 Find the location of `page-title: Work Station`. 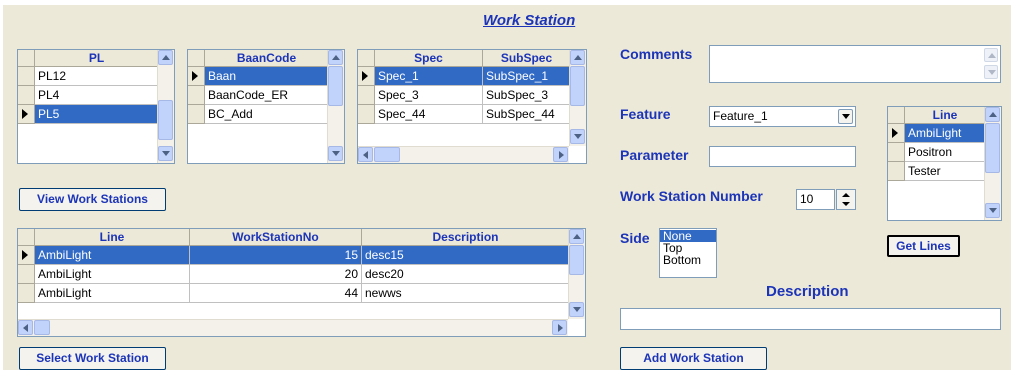

page-title: Work Station is located at coordinates (529, 20).